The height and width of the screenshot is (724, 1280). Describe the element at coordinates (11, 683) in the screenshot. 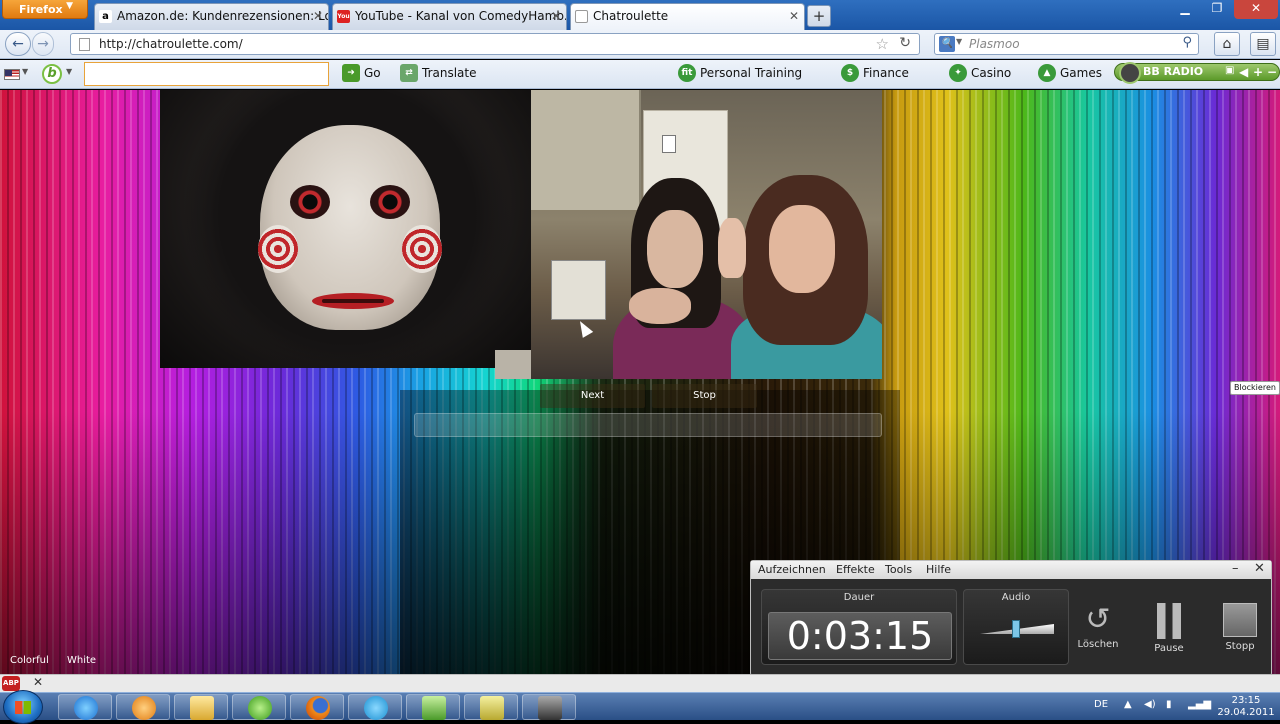

I see `adblock-plus-icon: ABP` at that location.